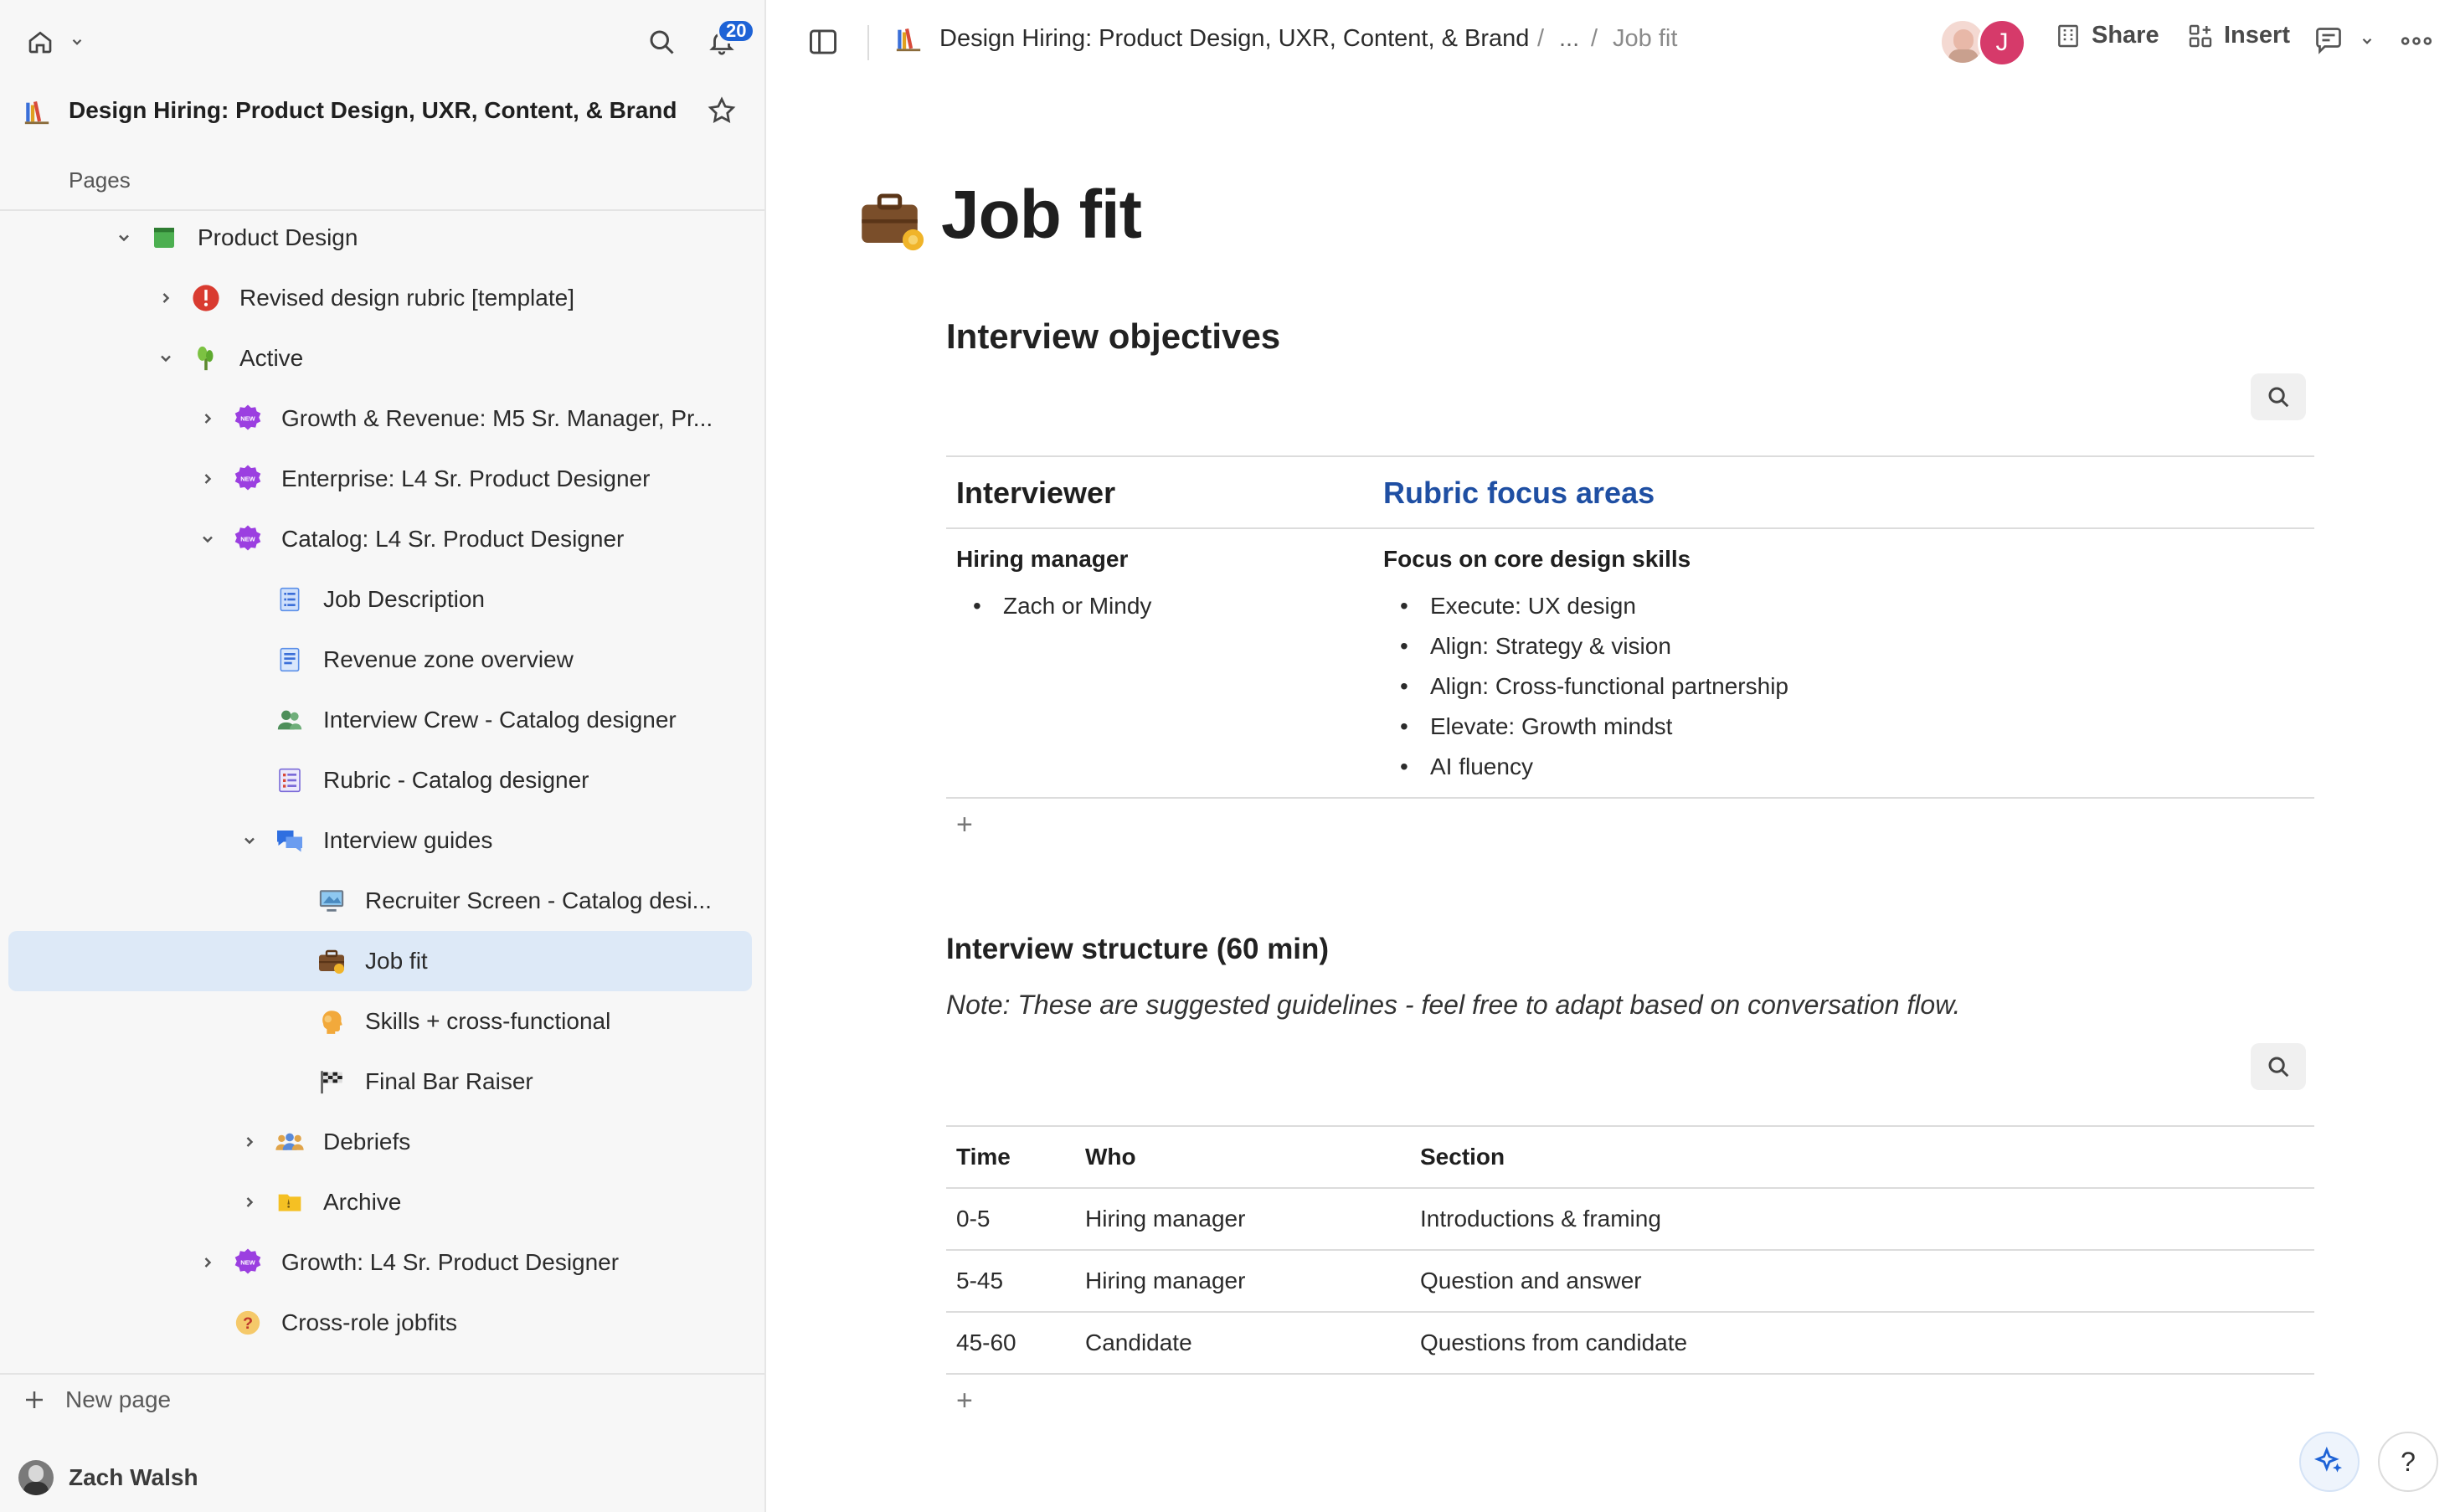 The height and width of the screenshot is (1512, 2460). I want to click on divider, so click(1630, 1312).